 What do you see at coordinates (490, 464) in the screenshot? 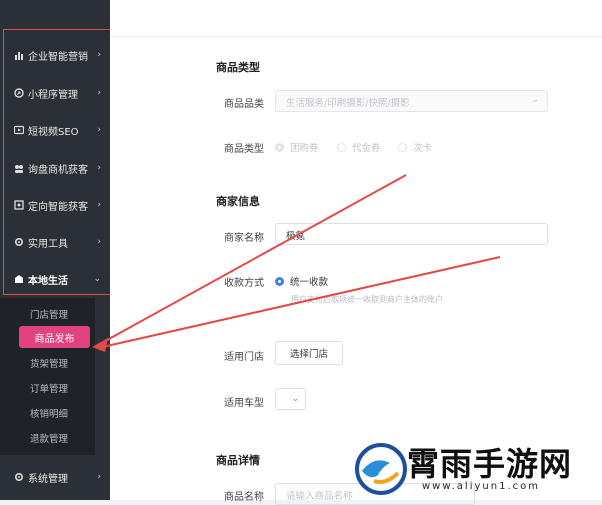
I see `watermark-brand: 霄雨手游网` at bounding box center [490, 464].